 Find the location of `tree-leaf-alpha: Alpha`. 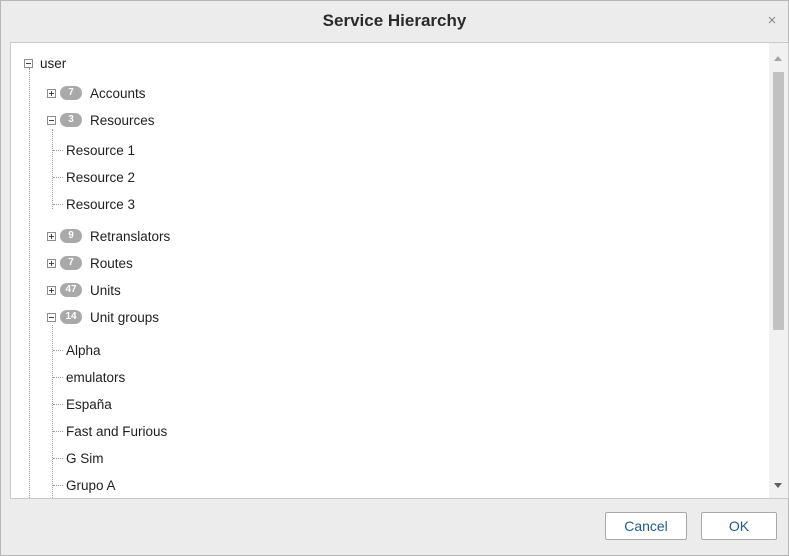

tree-leaf-alpha: Alpha is located at coordinates (83, 350).